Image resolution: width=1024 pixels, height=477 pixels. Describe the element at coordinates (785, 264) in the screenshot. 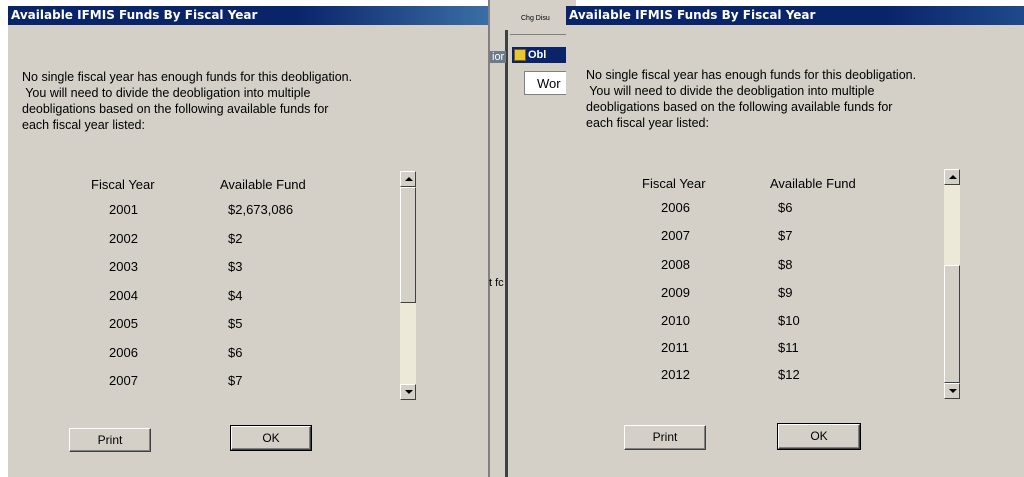

I see `right-fund-cell: $8` at that location.